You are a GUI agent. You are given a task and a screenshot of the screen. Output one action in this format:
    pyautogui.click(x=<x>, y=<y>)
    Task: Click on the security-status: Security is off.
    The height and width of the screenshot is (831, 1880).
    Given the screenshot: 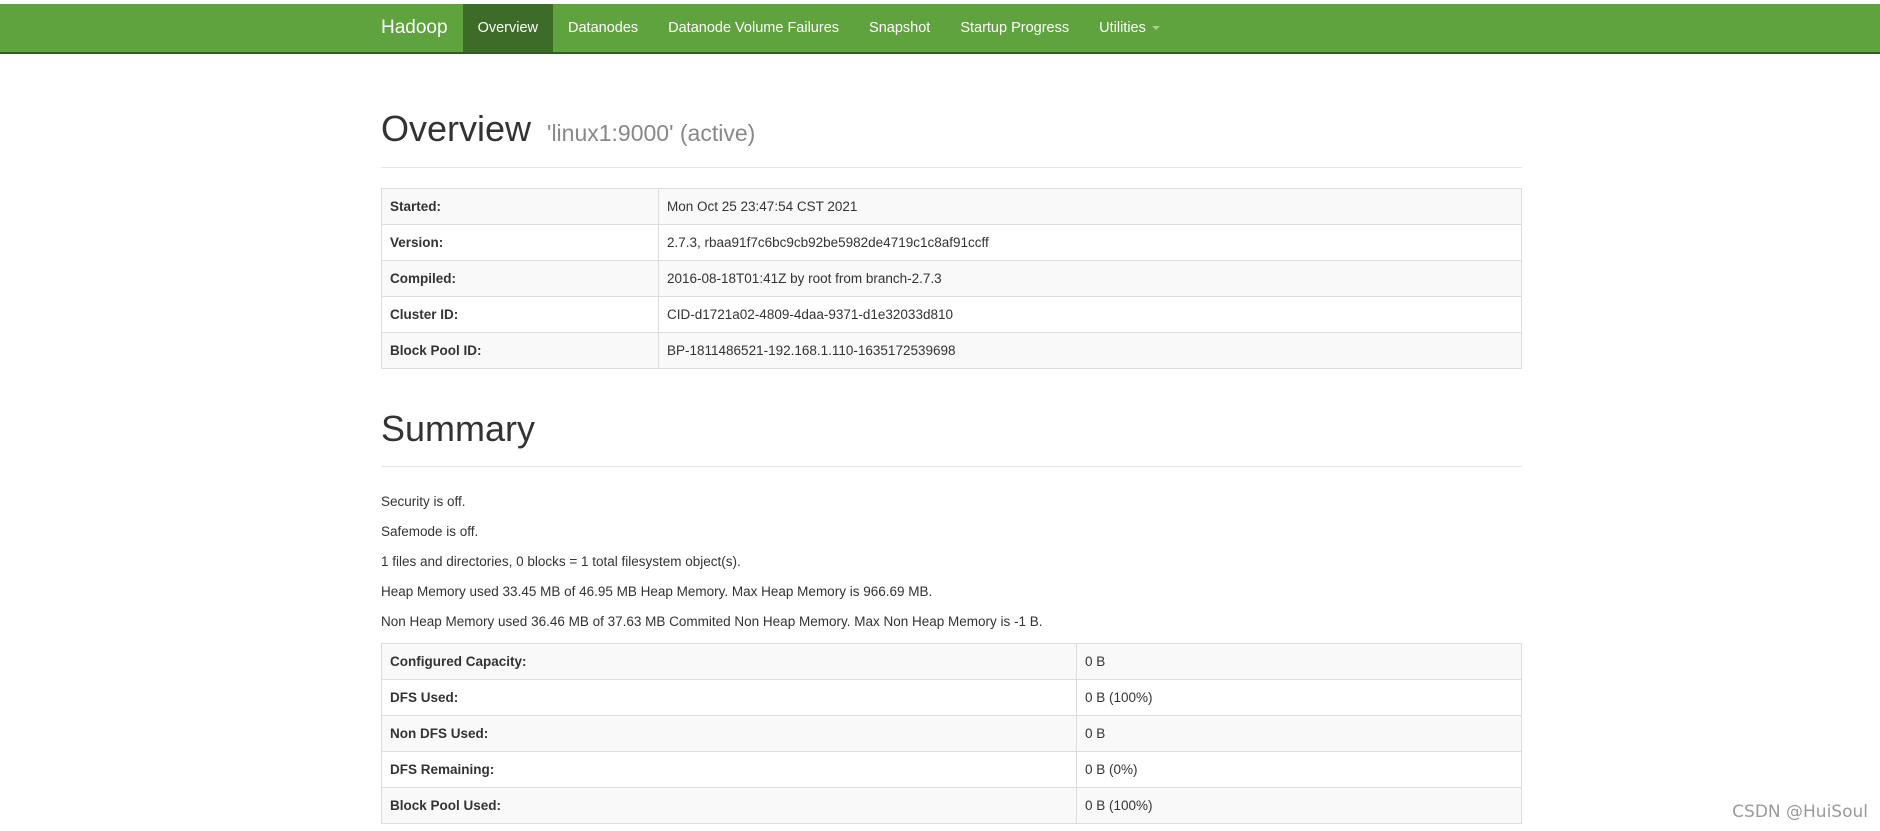 What is the action you would take?
    pyautogui.click(x=423, y=502)
    